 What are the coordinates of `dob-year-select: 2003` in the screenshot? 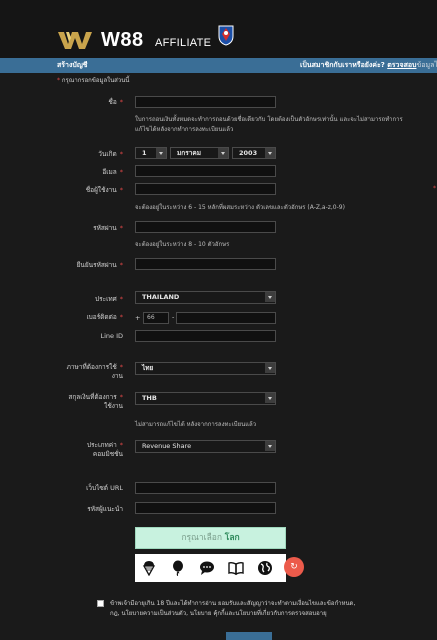 It's located at (254, 153).